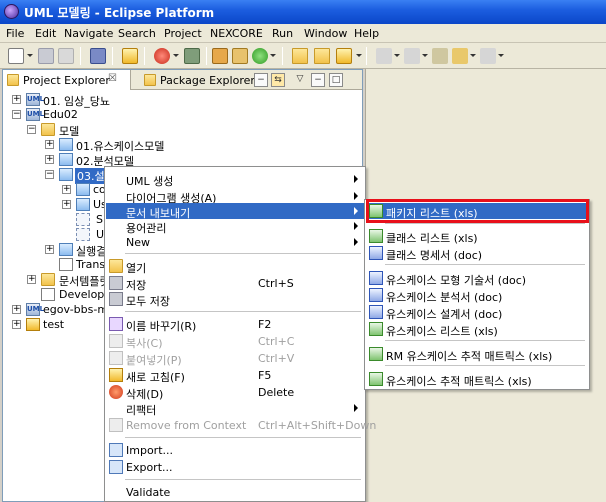 The width and height of the screenshot is (606, 502). Describe the element at coordinates (477, 278) in the screenshot. I see `submenu-item-usecase-model-doc: 유스케이스 모형 기술서 (doc)` at that location.